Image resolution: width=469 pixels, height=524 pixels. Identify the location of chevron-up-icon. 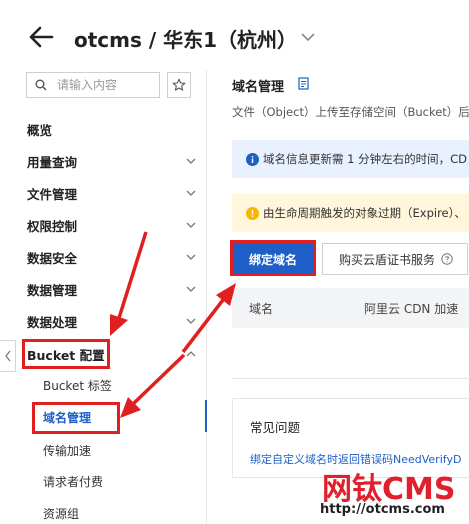
(191, 354).